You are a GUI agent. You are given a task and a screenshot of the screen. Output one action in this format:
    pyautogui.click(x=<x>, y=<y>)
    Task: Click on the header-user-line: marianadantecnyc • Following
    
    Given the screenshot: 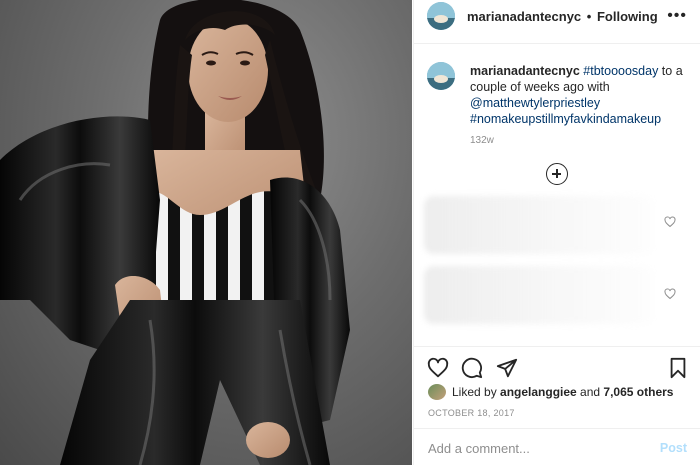 What is the action you would take?
    pyautogui.click(x=562, y=16)
    